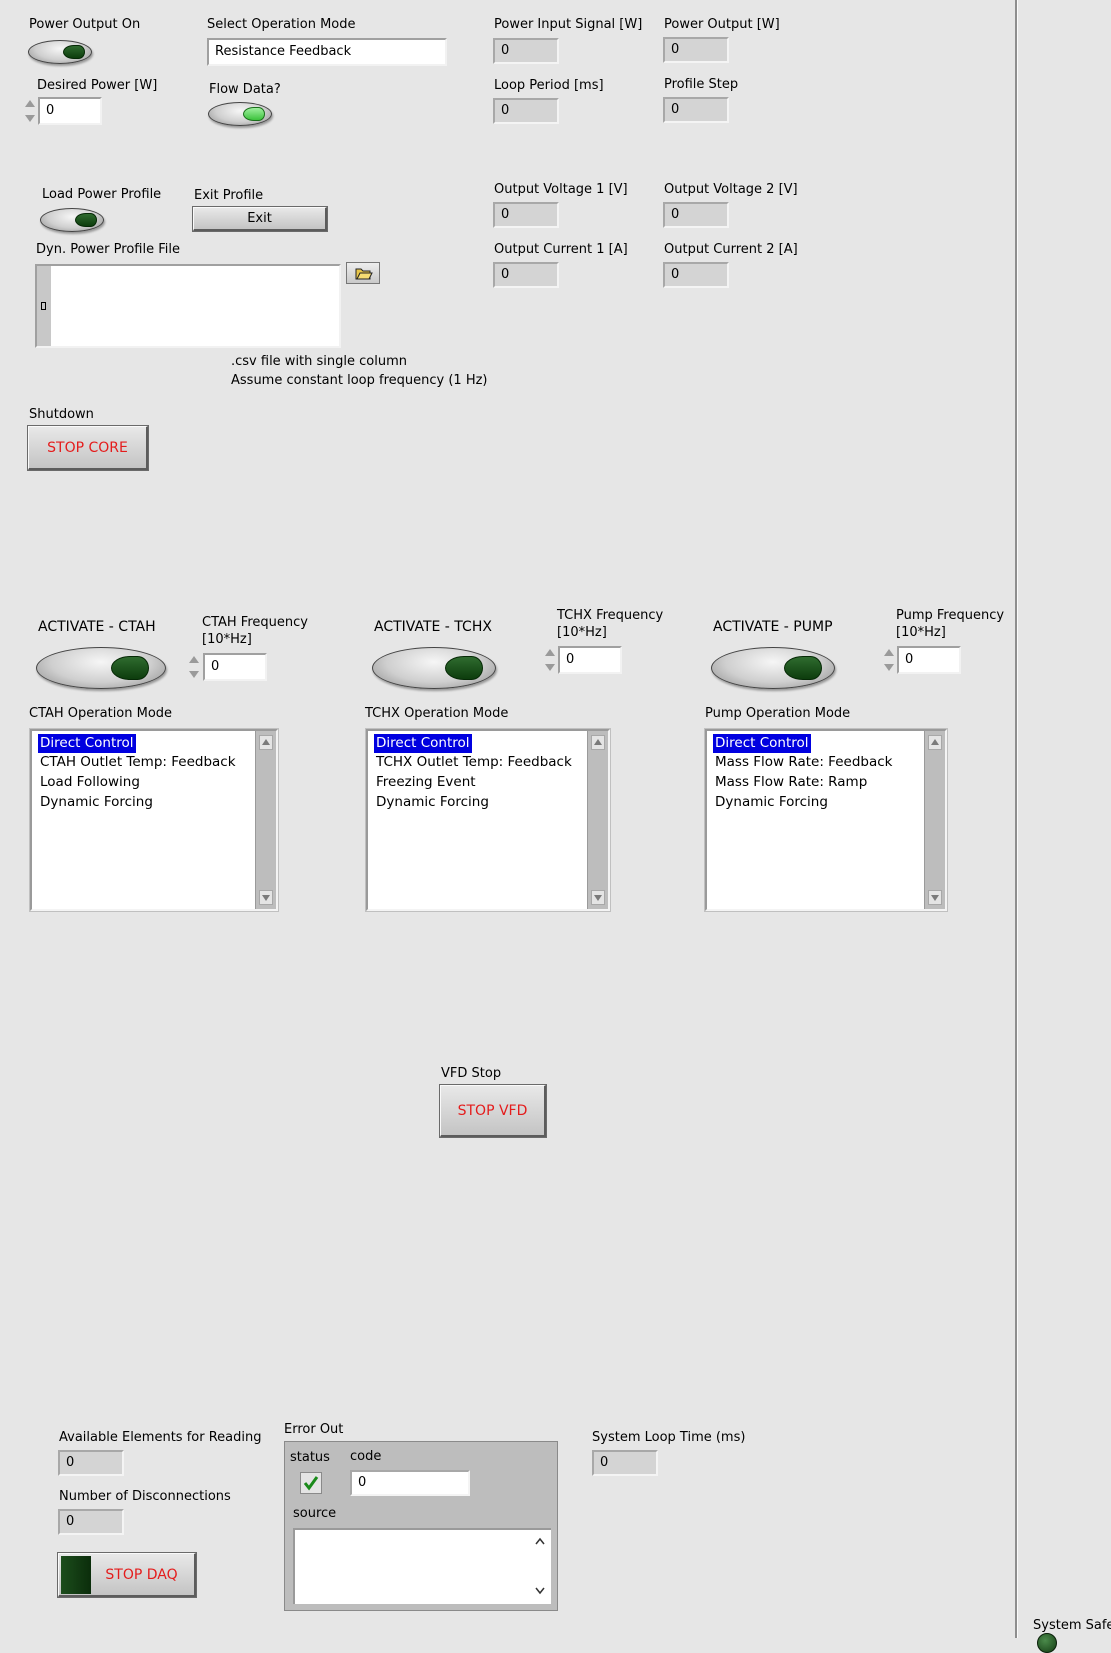 The image size is (1111, 1653). I want to click on pump-list-scrollbar, so click(934, 820).